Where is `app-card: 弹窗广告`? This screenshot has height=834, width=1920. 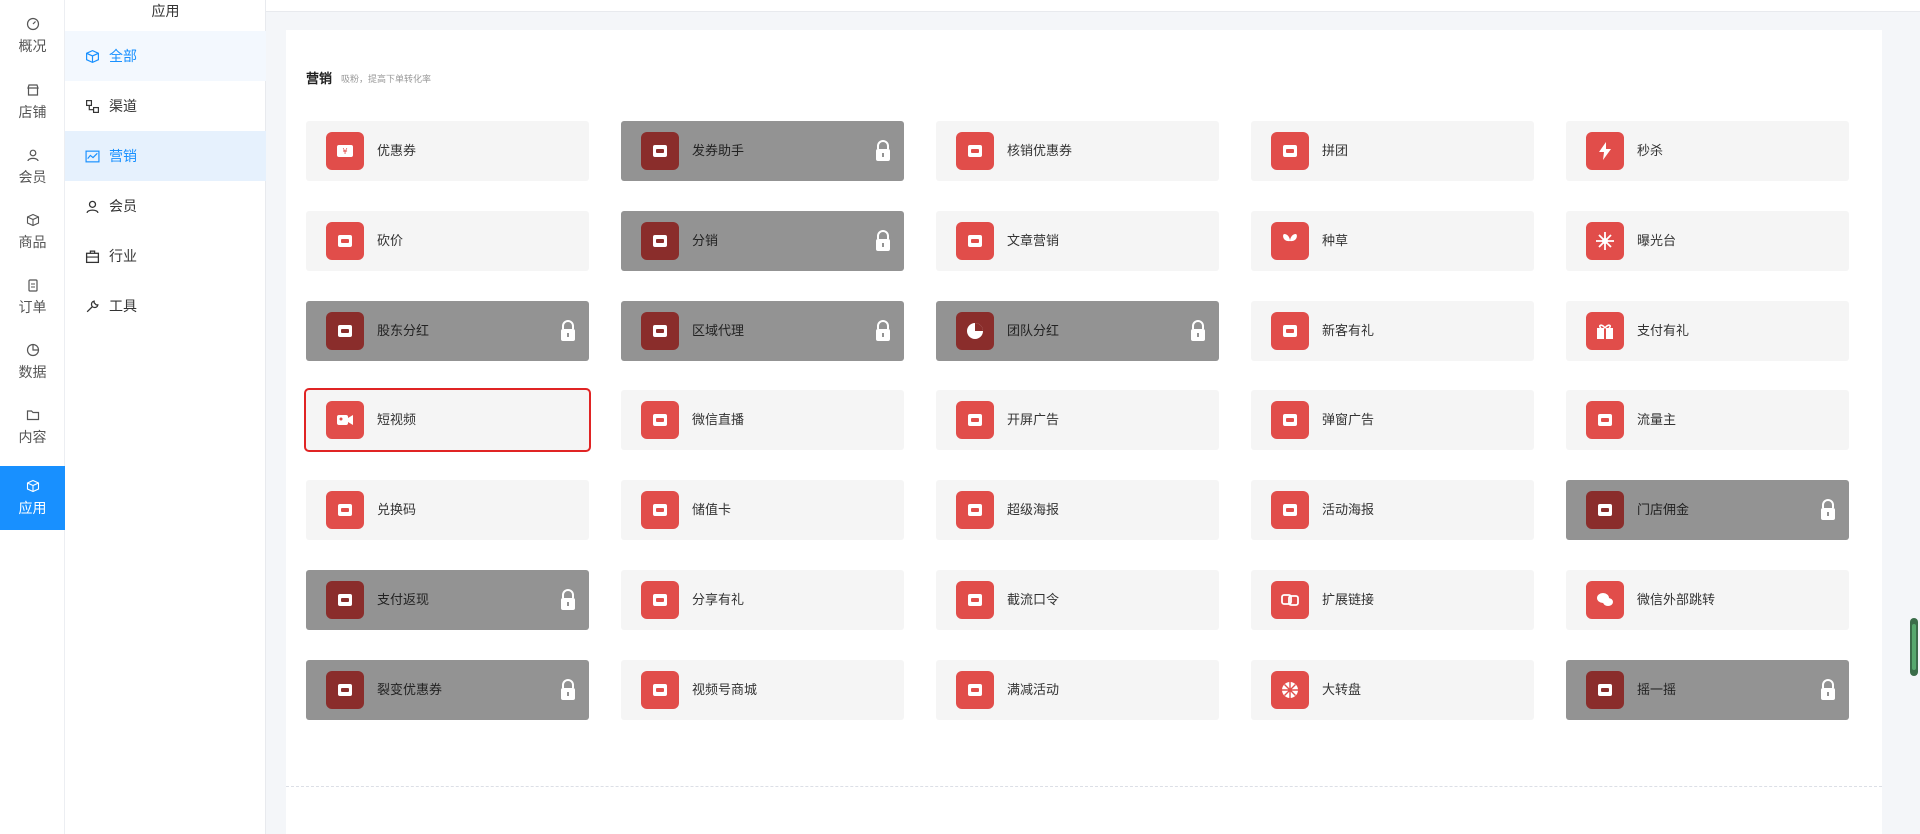 app-card: 弹窗广告 is located at coordinates (1392, 420).